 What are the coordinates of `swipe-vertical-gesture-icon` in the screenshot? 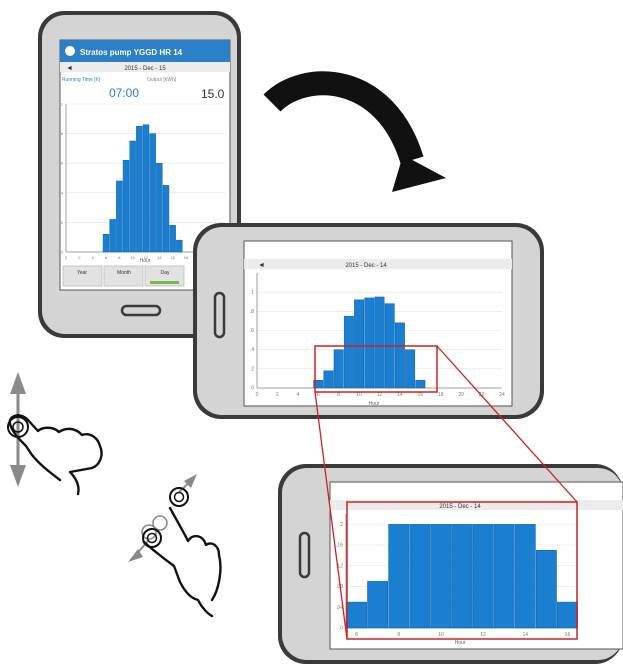 It's located at (55, 434).